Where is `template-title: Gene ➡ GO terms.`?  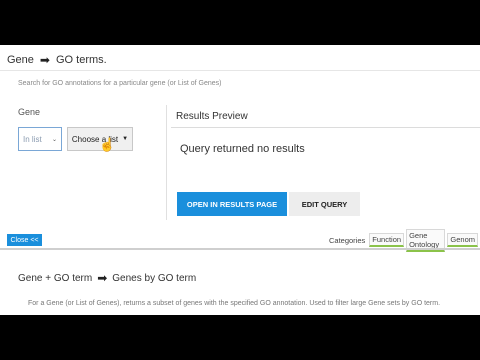
template-title: Gene ➡ GO terms. is located at coordinates (57, 60).